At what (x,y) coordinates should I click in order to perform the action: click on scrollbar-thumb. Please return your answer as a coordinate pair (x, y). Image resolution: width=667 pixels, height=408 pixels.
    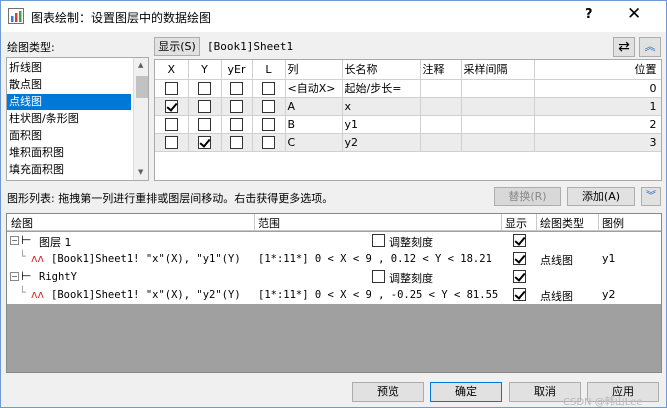
    Looking at the image, I should click on (142, 87).